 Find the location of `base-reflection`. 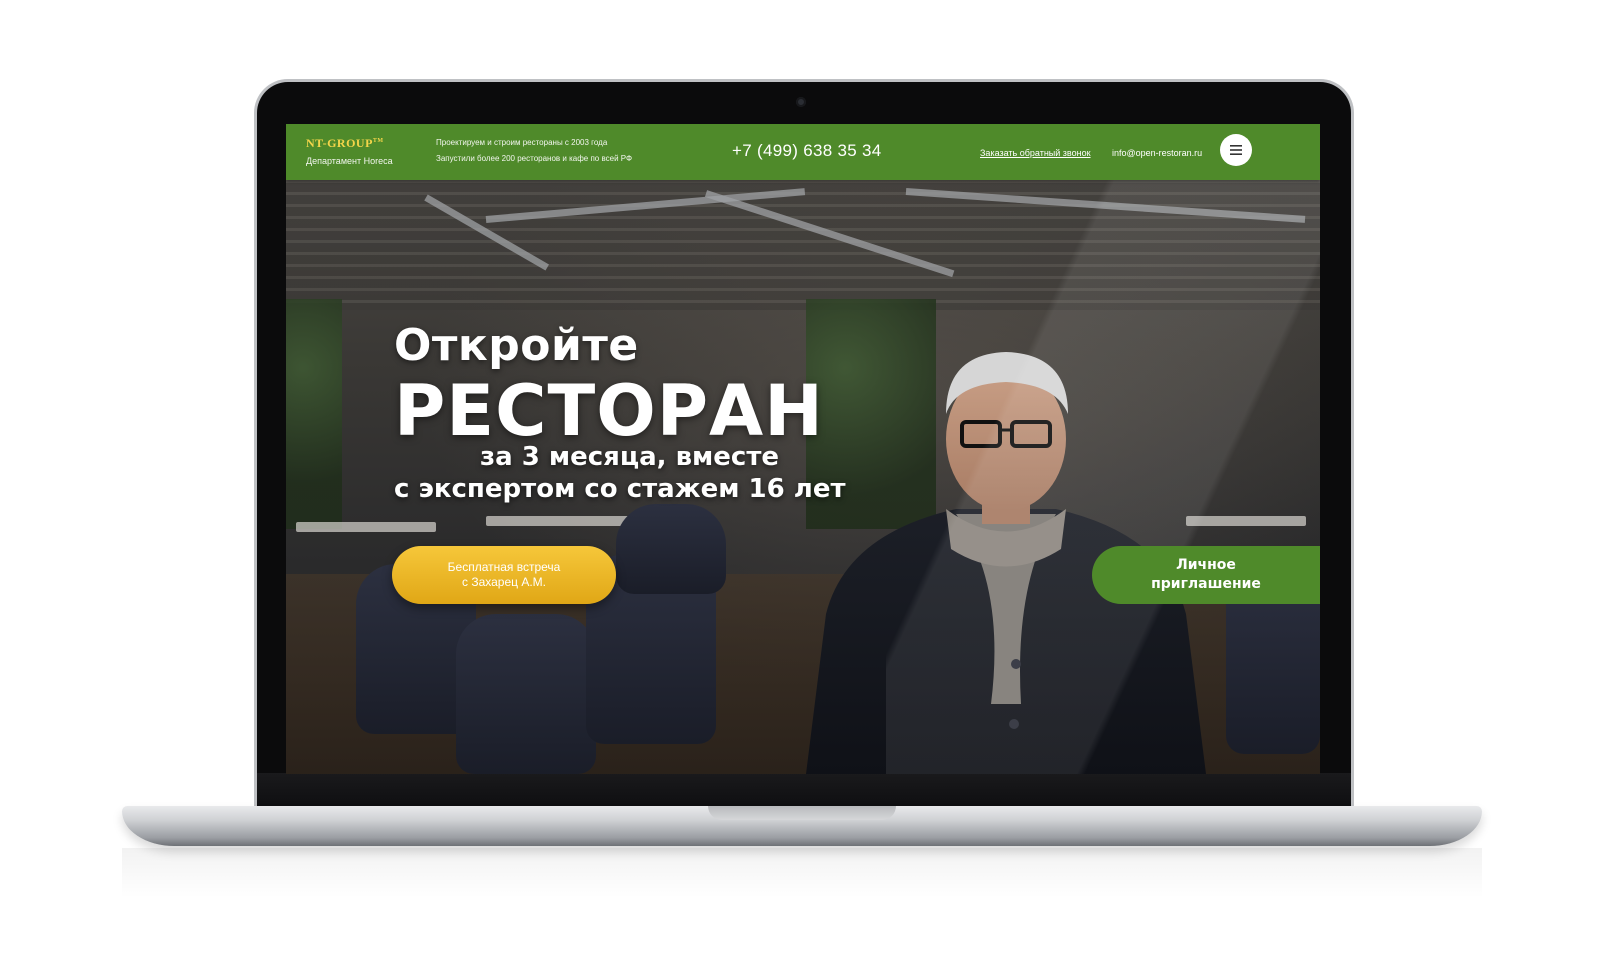

base-reflection is located at coordinates (802, 873).